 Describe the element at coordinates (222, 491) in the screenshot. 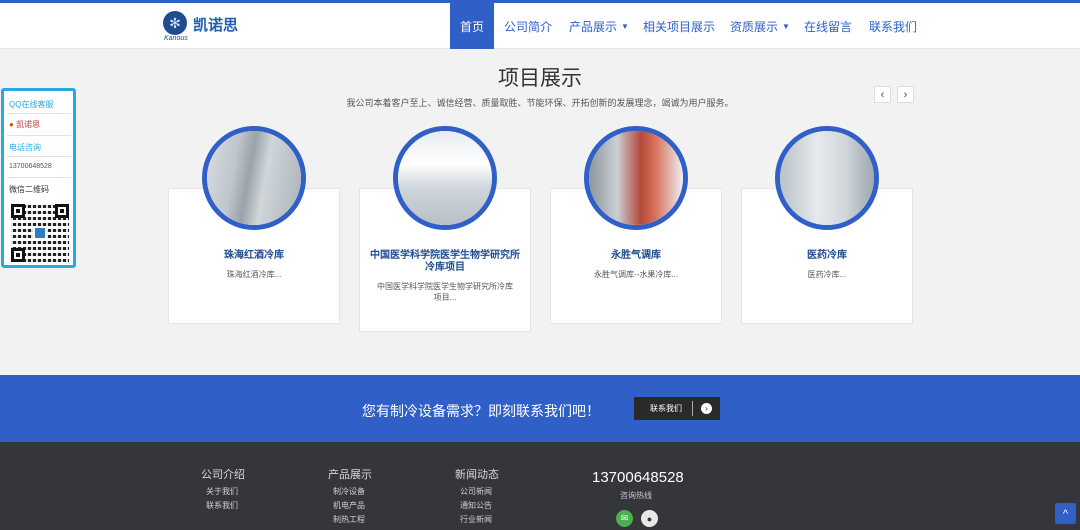

I see `footer-link-about-us: 关于我们` at that location.